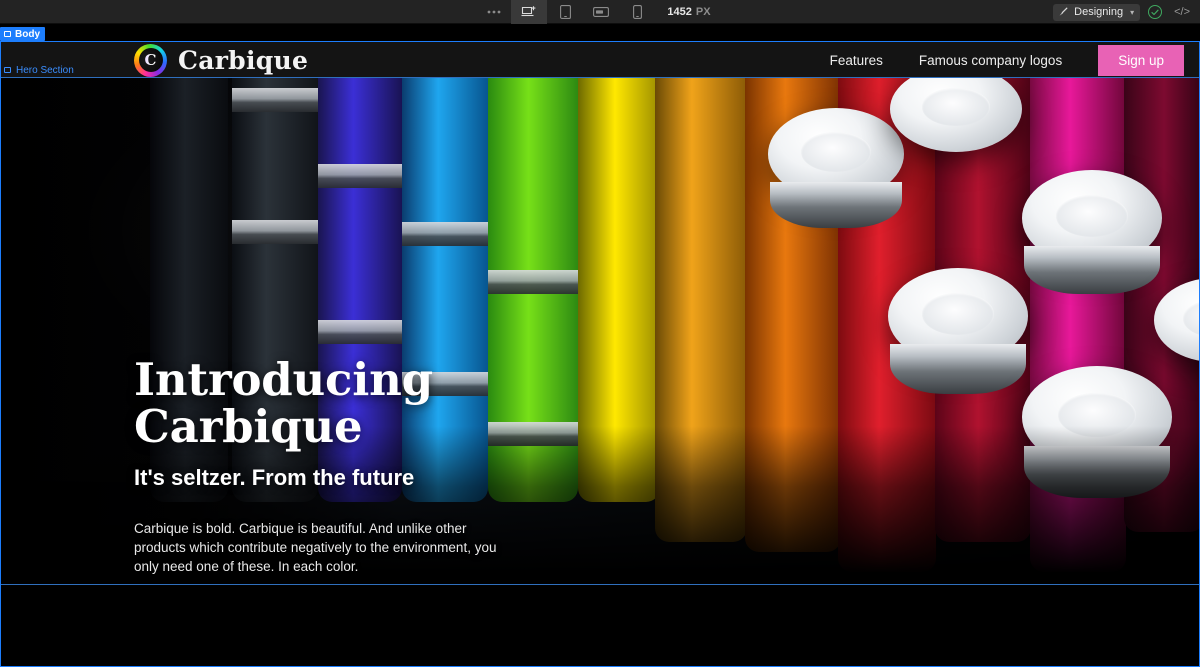 The image size is (1200, 667). Describe the element at coordinates (1141, 60) in the screenshot. I see `sign-up-button: Sign up` at that location.